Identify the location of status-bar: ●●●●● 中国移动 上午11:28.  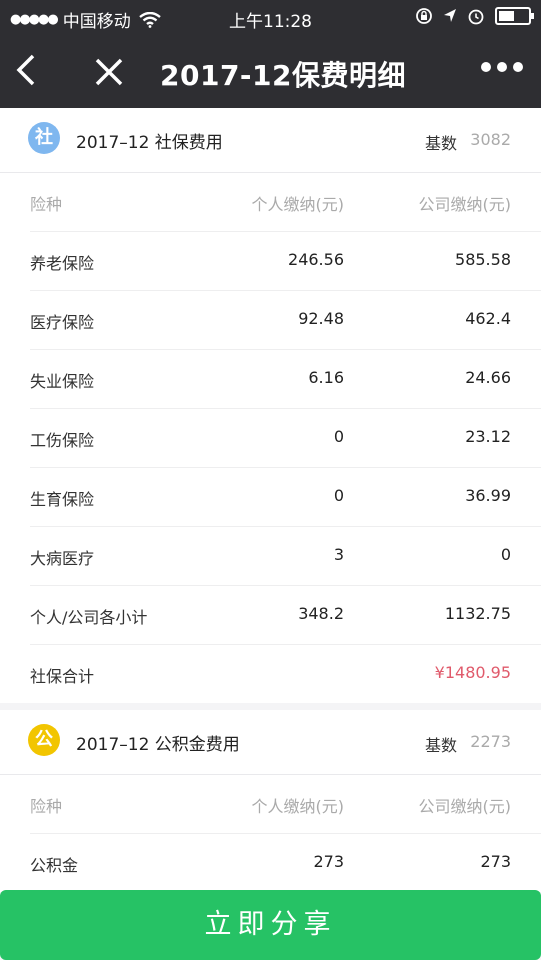
(270, 18).